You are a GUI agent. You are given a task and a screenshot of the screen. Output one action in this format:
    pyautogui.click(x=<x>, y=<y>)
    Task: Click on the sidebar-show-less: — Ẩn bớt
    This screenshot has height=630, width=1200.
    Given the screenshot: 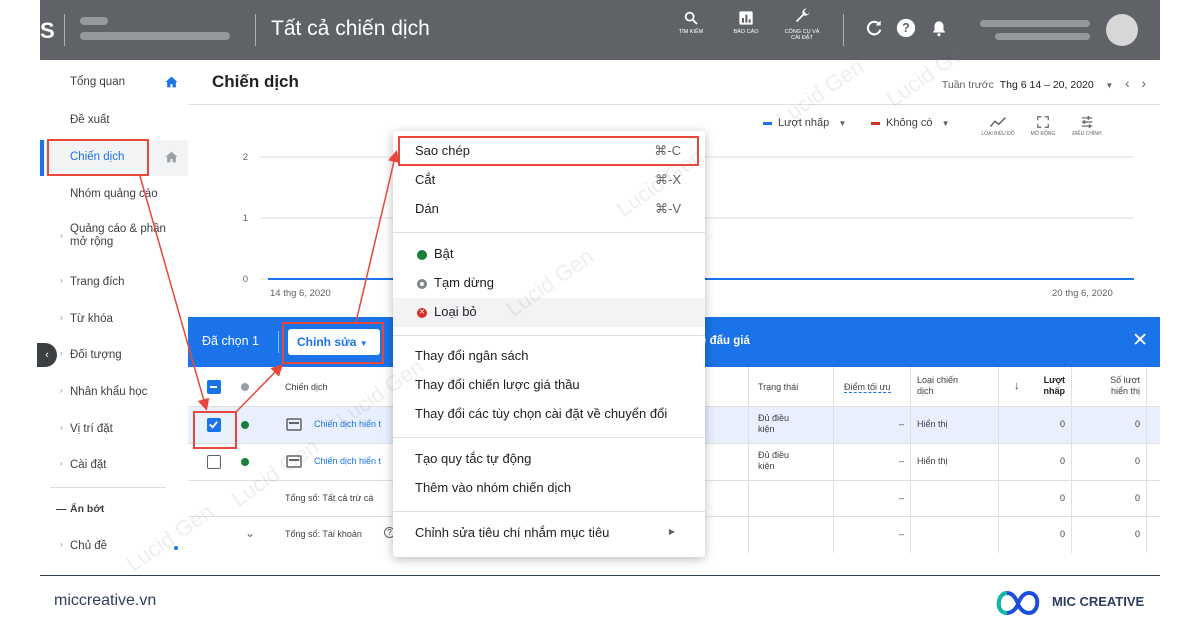 What is the action you would take?
    pyautogui.click(x=114, y=512)
    